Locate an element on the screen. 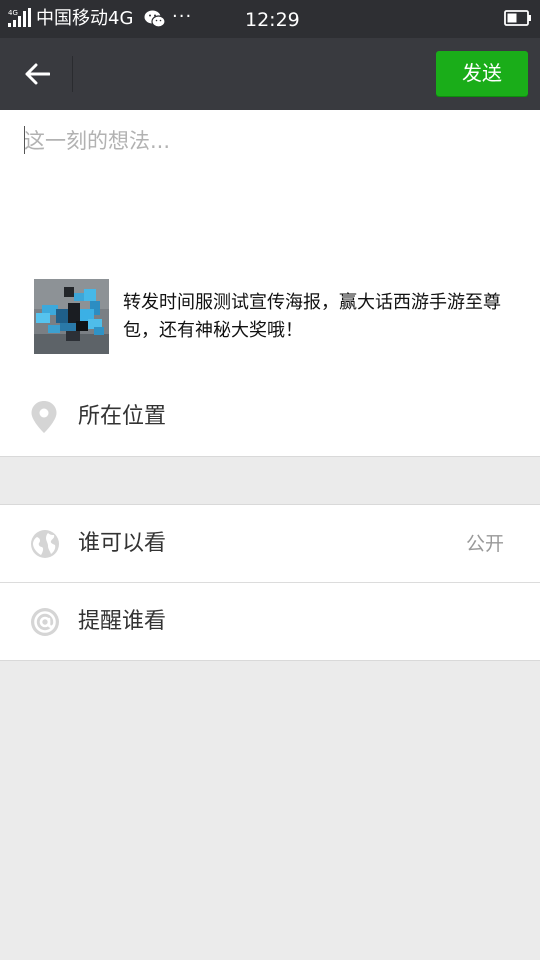 The width and height of the screenshot is (540, 960). at-sign-icon is located at coordinates (45, 622).